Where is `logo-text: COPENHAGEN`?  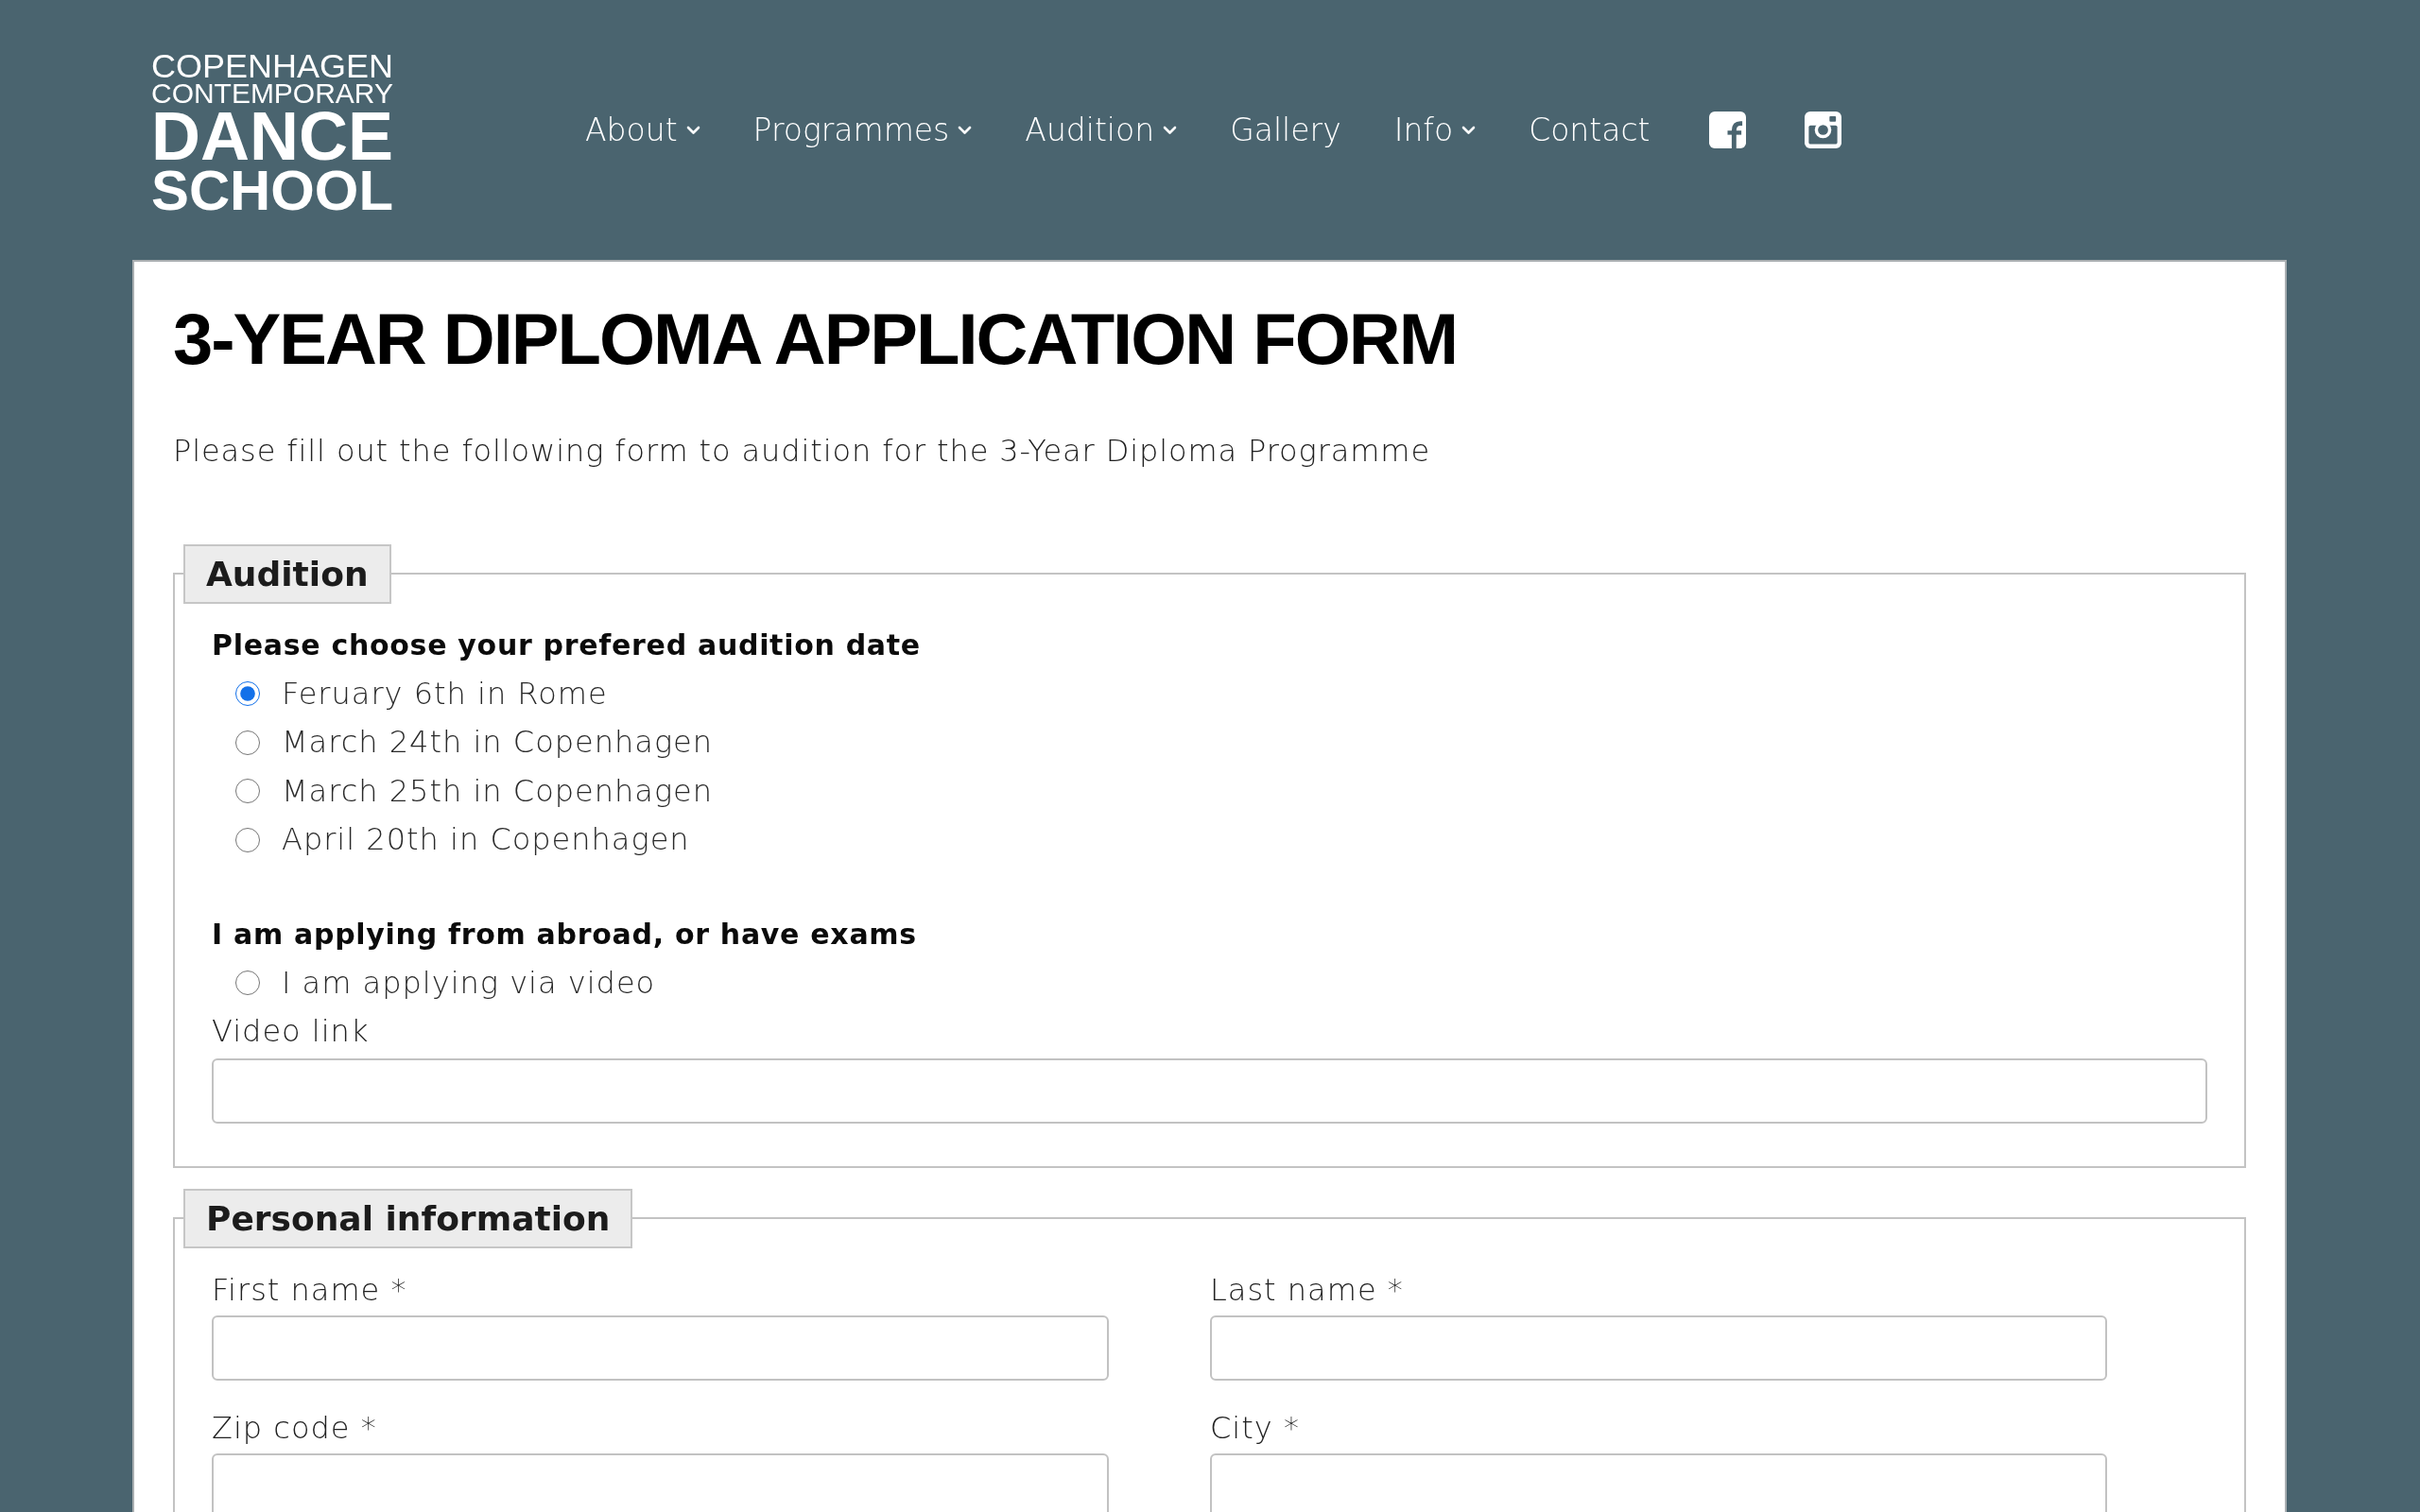 logo-text: COPENHAGEN is located at coordinates (272, 67).